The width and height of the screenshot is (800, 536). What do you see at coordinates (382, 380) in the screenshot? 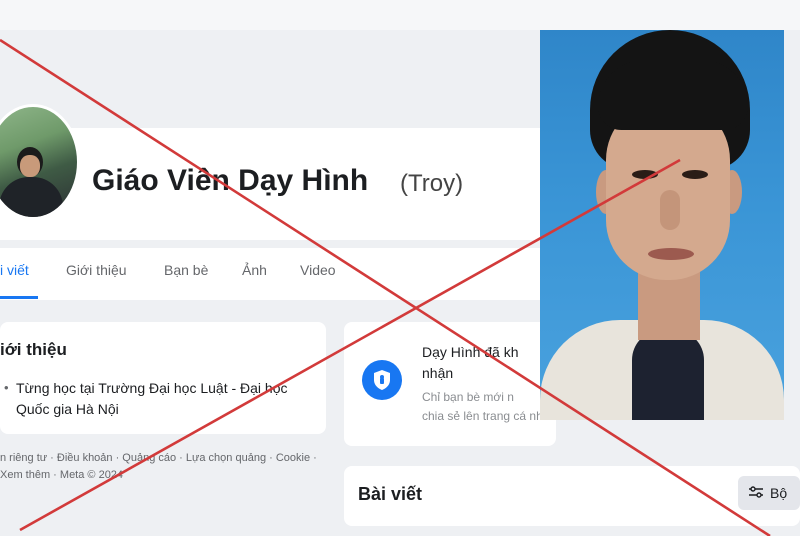
I see `shield-icon` at bounding box center [382, 380].